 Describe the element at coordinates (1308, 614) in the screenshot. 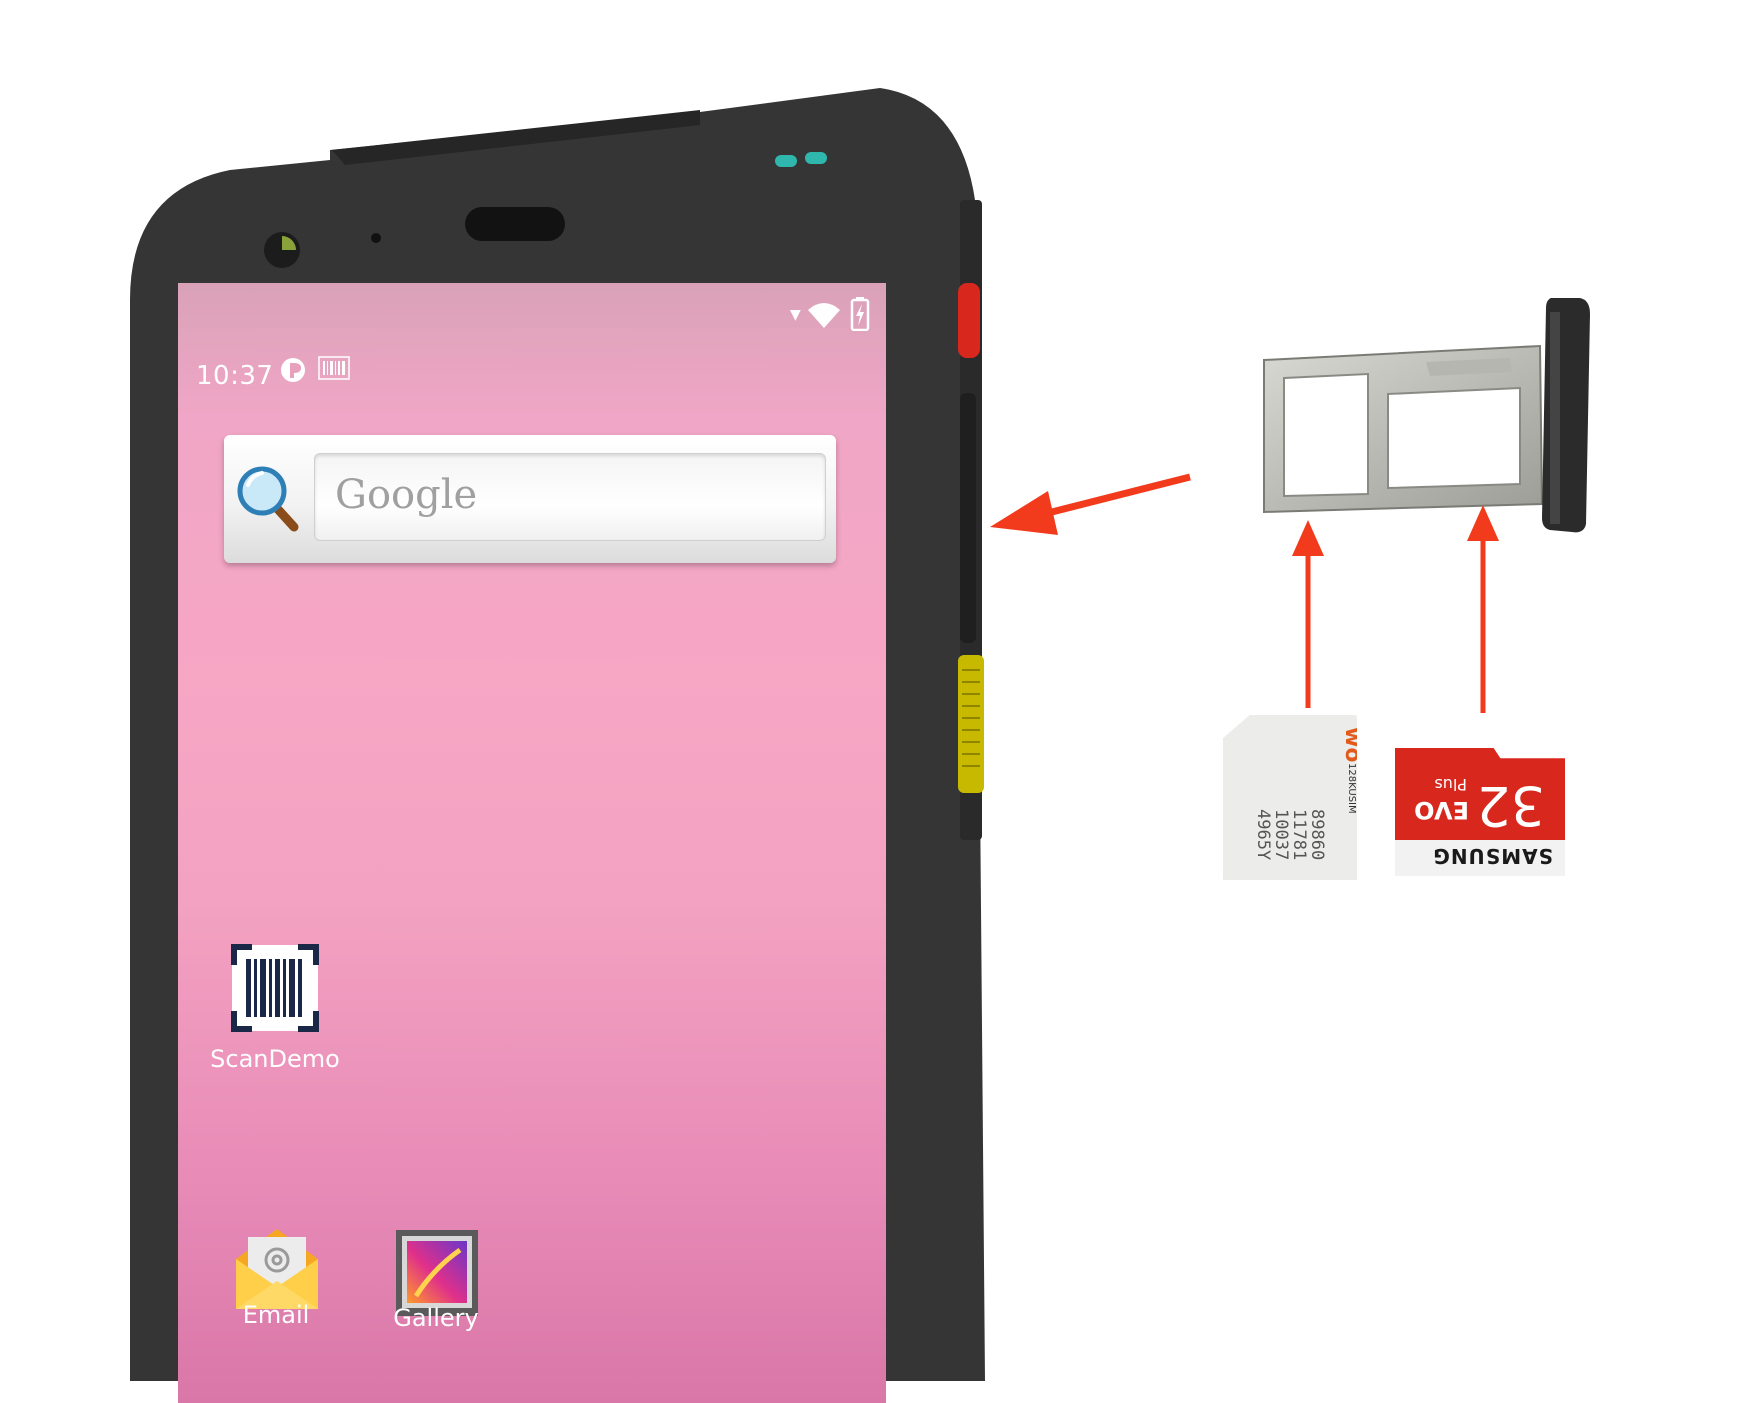

I see `sim-insert-arrow` at that location.